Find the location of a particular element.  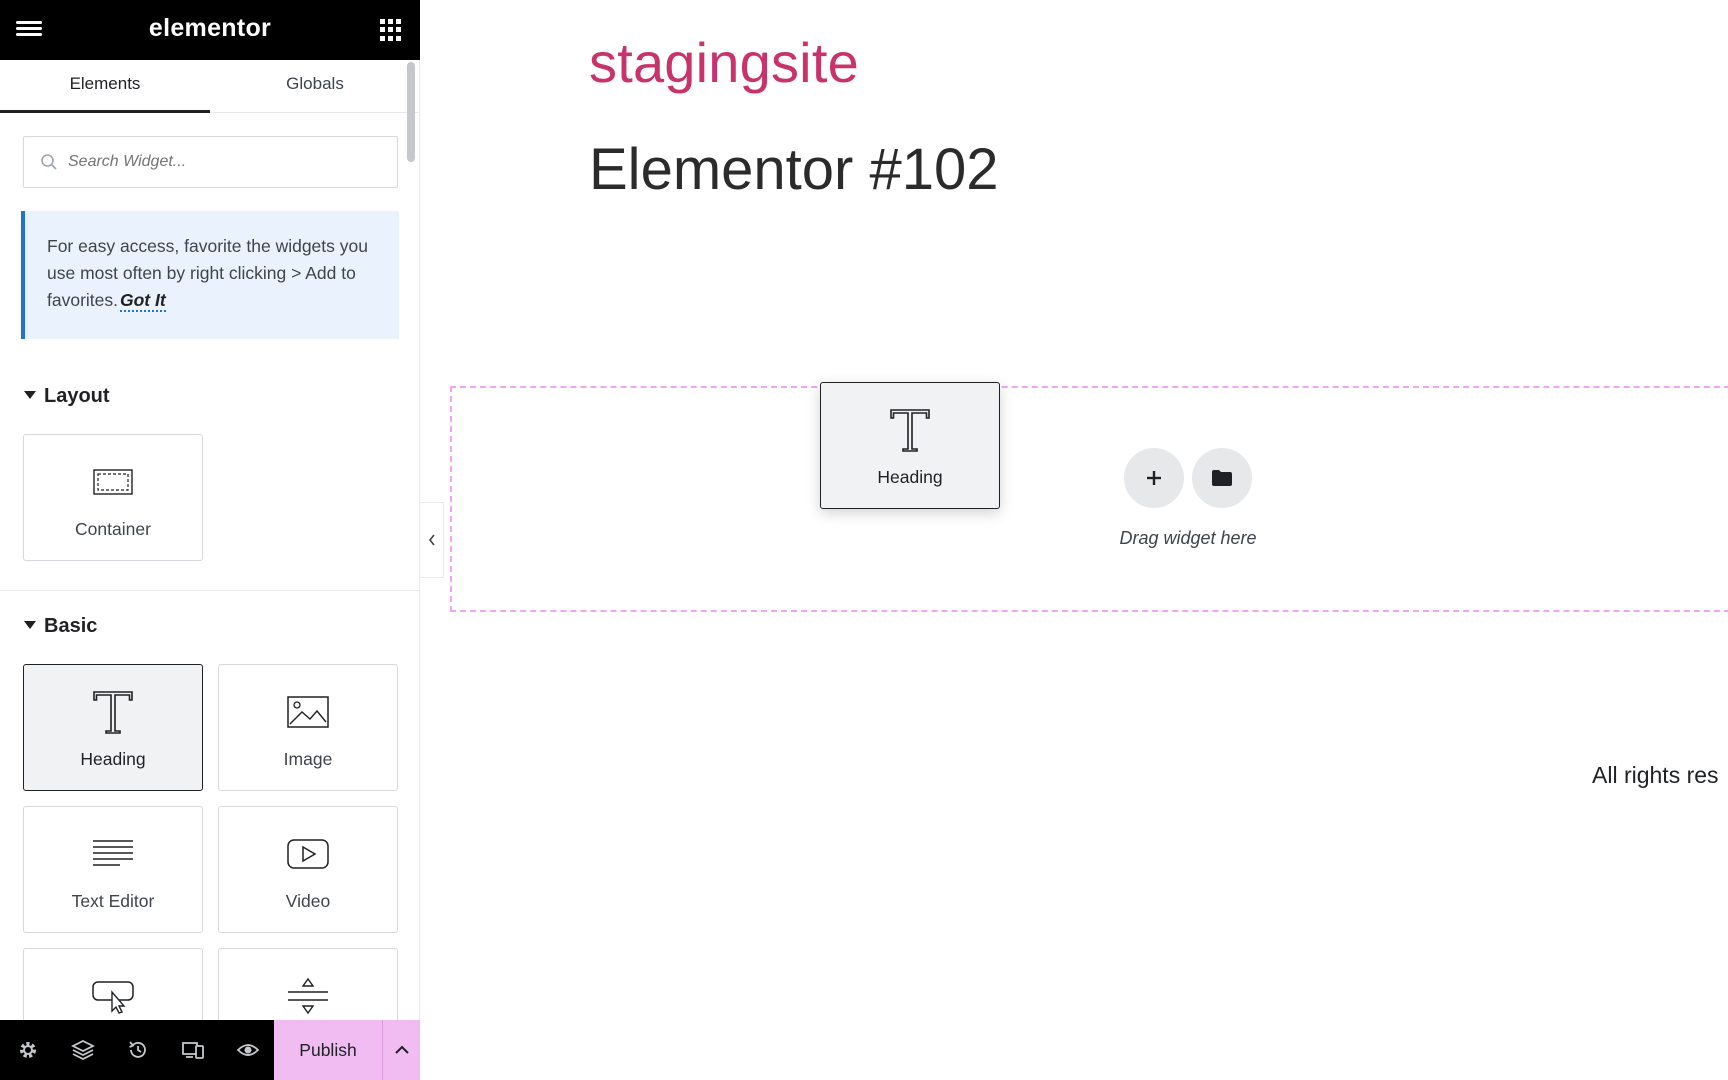

drag-widget-hint: Drag widget here is located at coordinates (1188, 538).